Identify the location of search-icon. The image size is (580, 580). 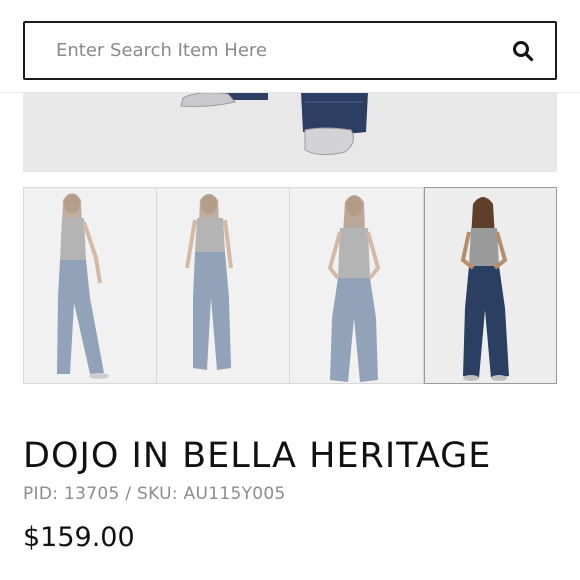
(523, 51).